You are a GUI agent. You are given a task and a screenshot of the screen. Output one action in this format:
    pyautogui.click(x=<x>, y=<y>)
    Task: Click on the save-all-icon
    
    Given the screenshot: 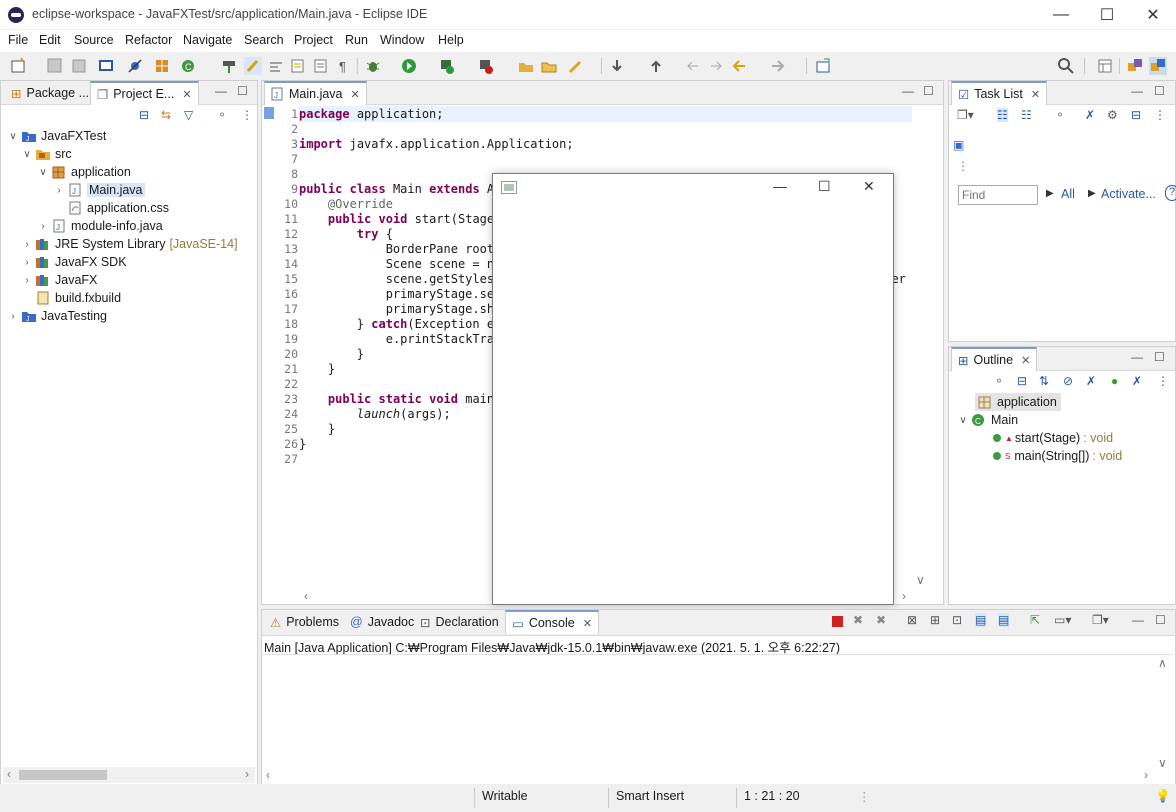 What is the action you would take?
    pyautogui.click(x=79, y=66)
    